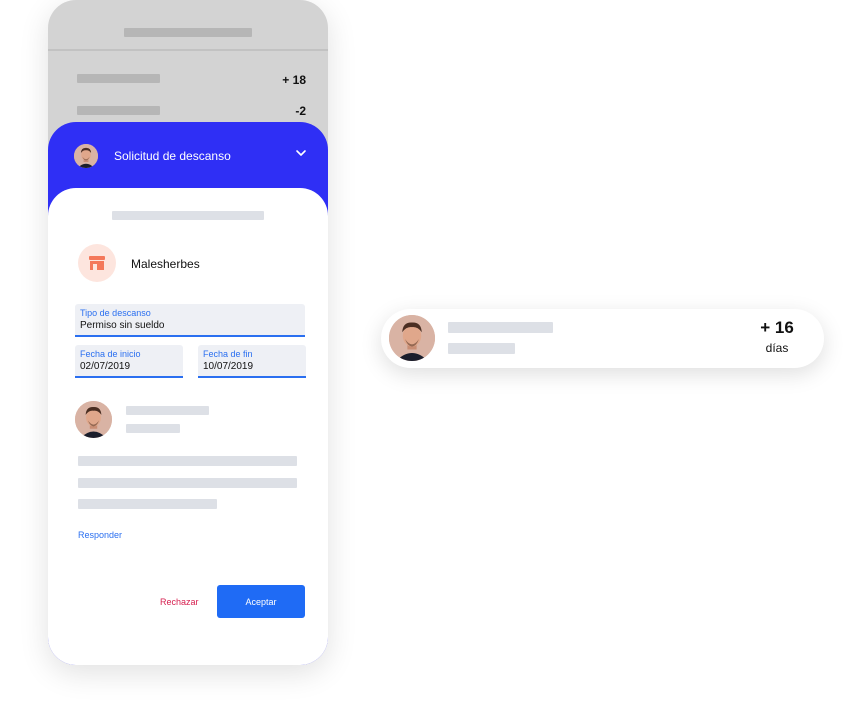 This screenshot has width=859, height=722. Describe the element at coordinates (188, 32) in the screenshot. I see `placeholder-title` at that location.